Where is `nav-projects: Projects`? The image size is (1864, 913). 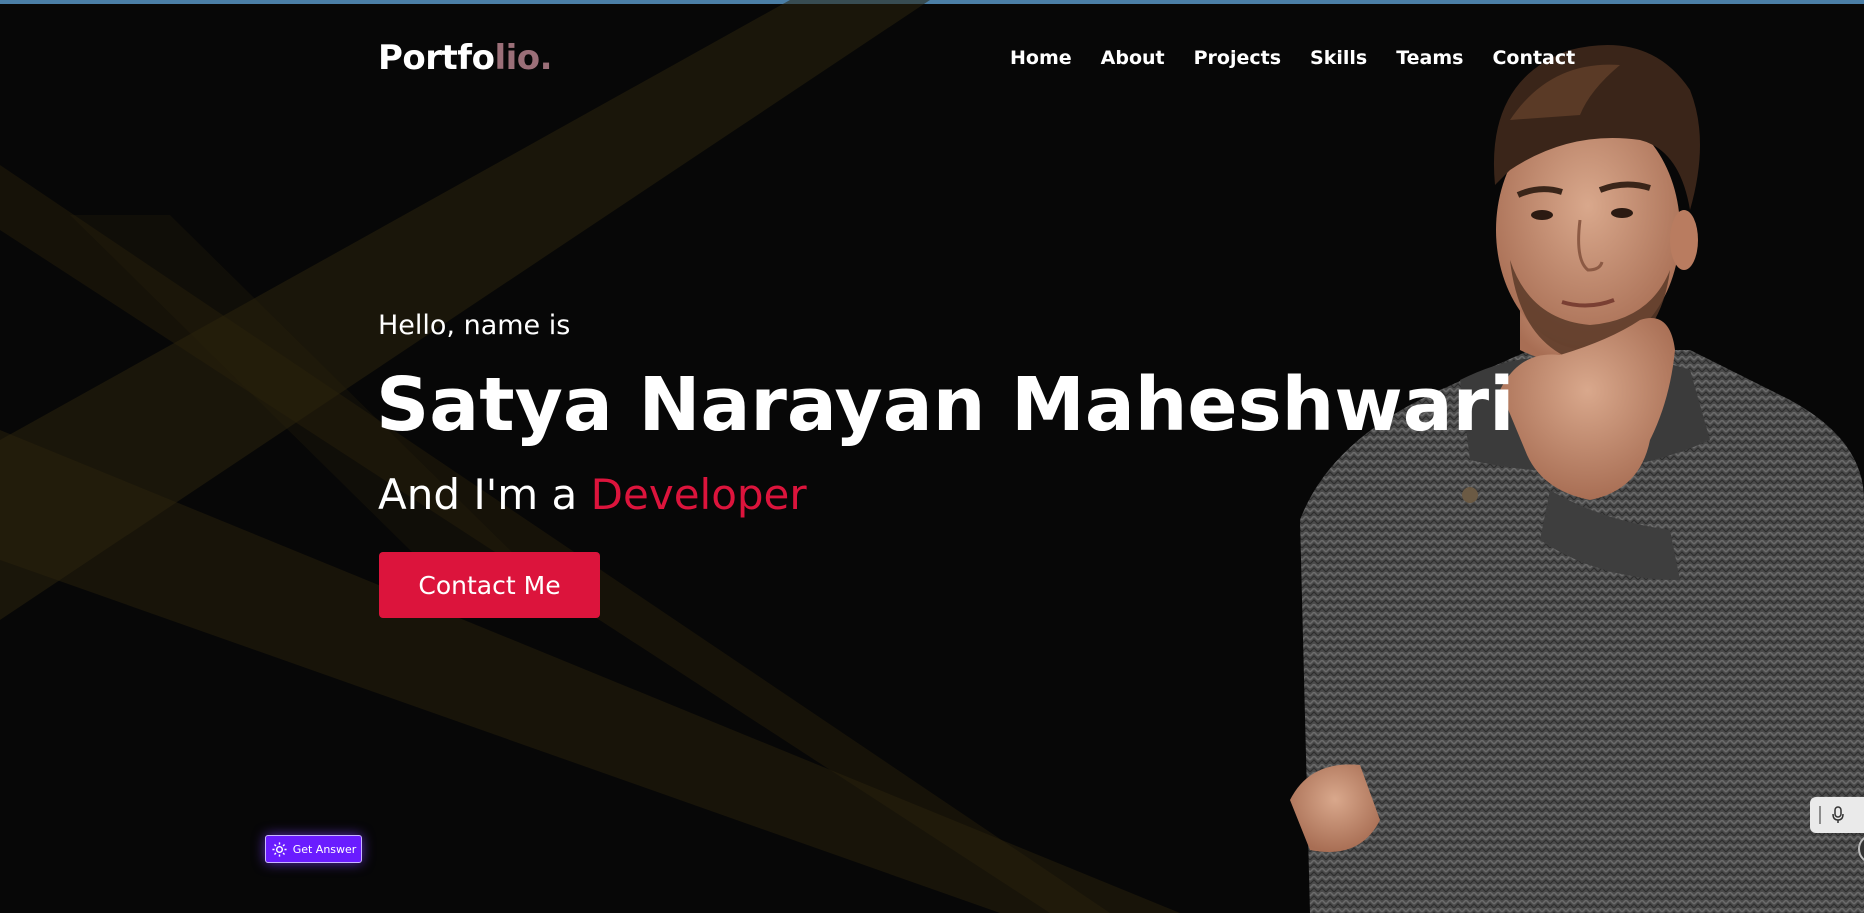 nav-projects: Projects is located at coordinates (1237, 58).